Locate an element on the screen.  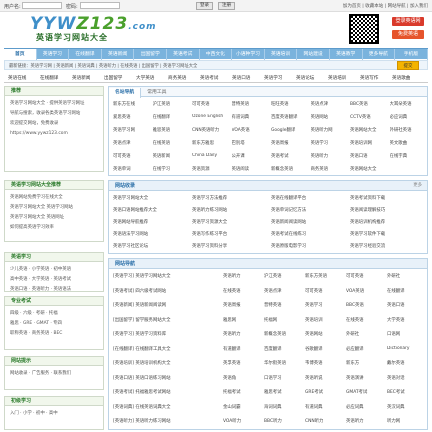
site-link: 在线翻译 is located at coordinates (406, 291).